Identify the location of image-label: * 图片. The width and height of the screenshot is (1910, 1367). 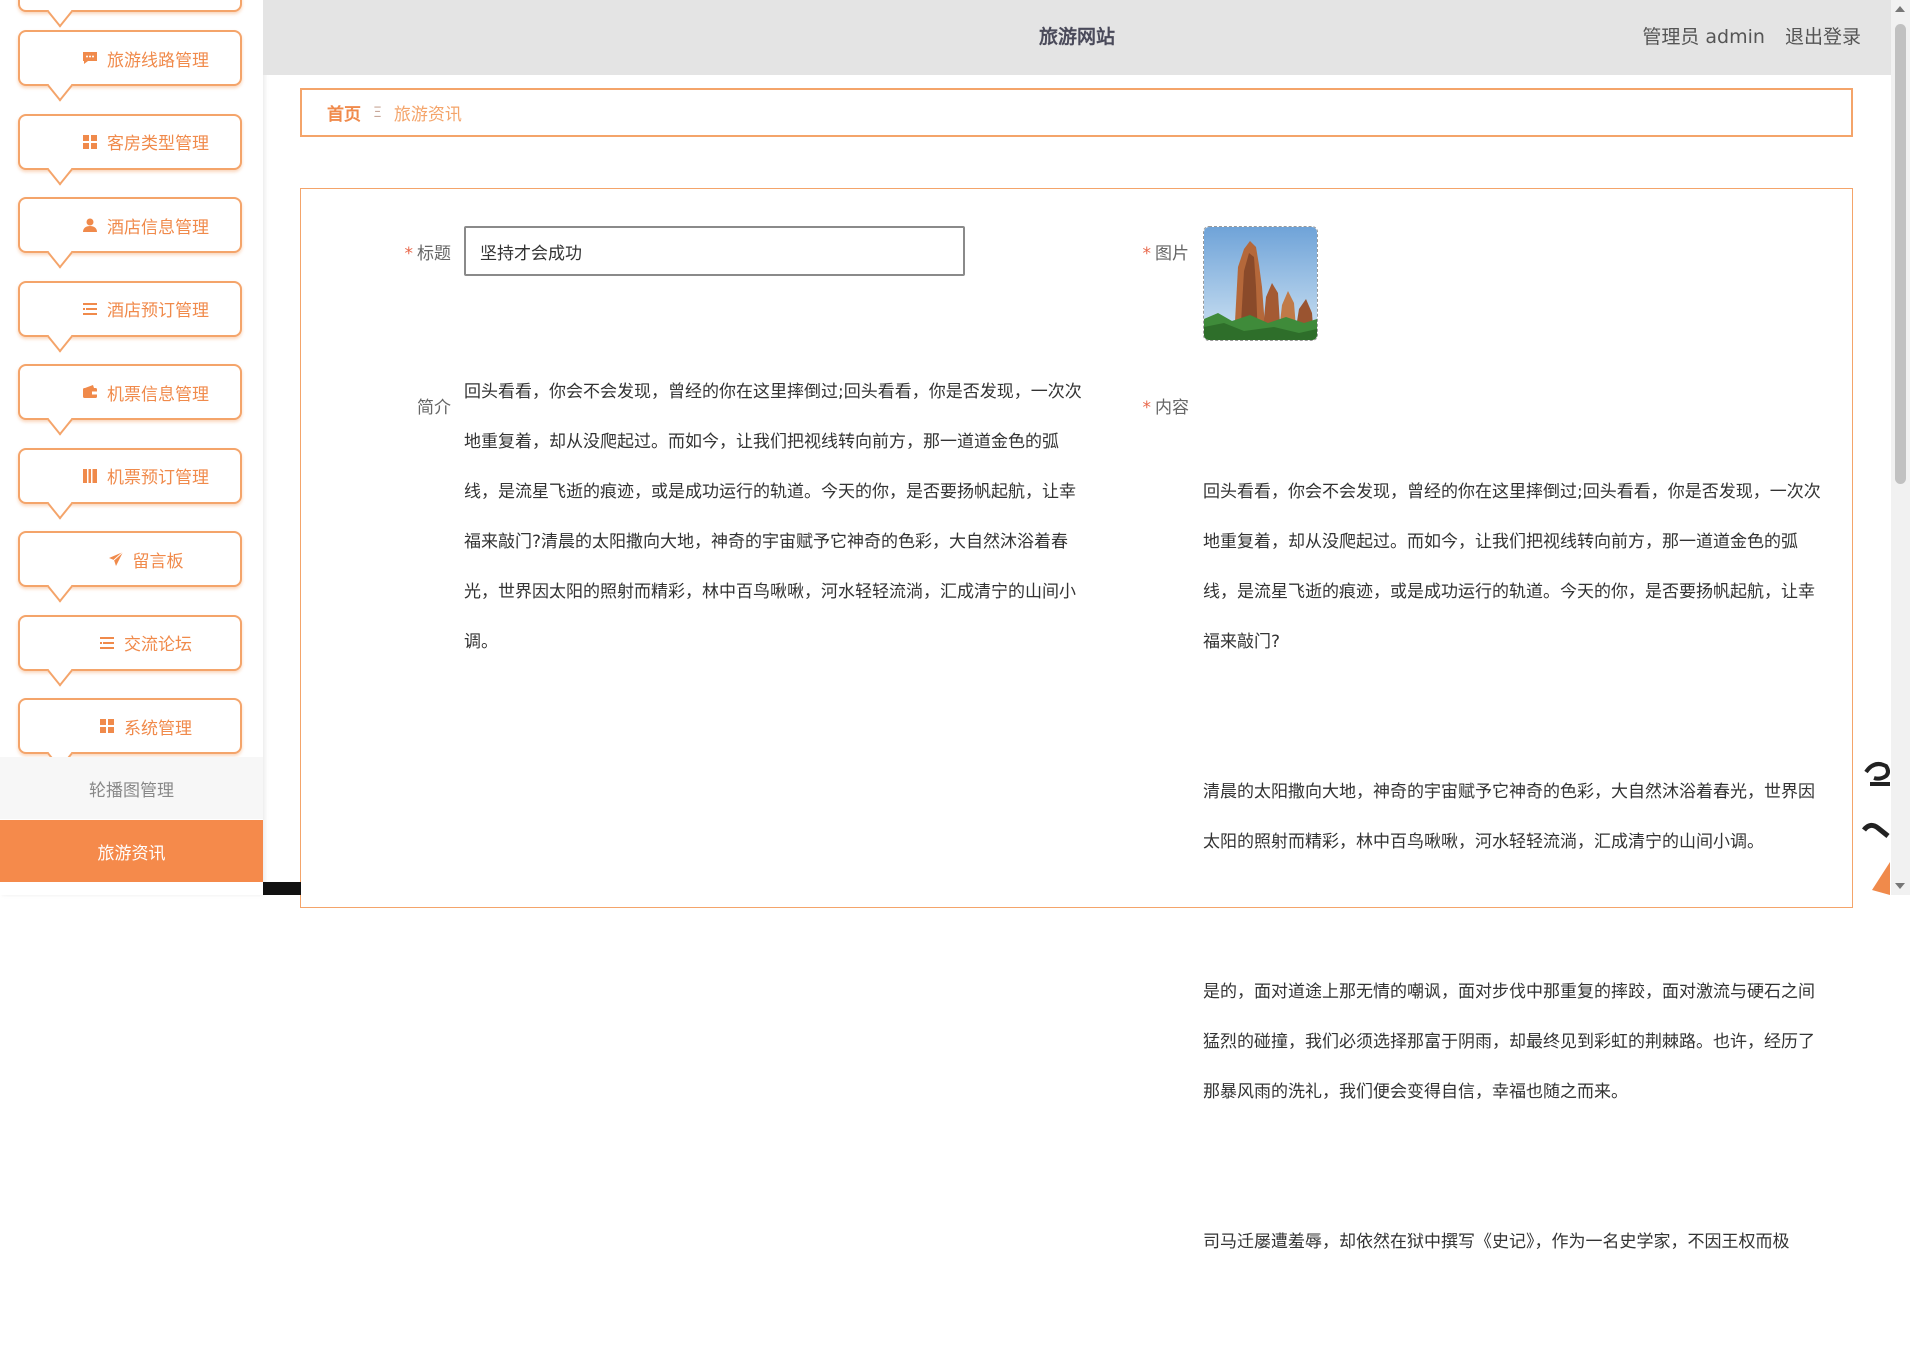
(1149, 251).